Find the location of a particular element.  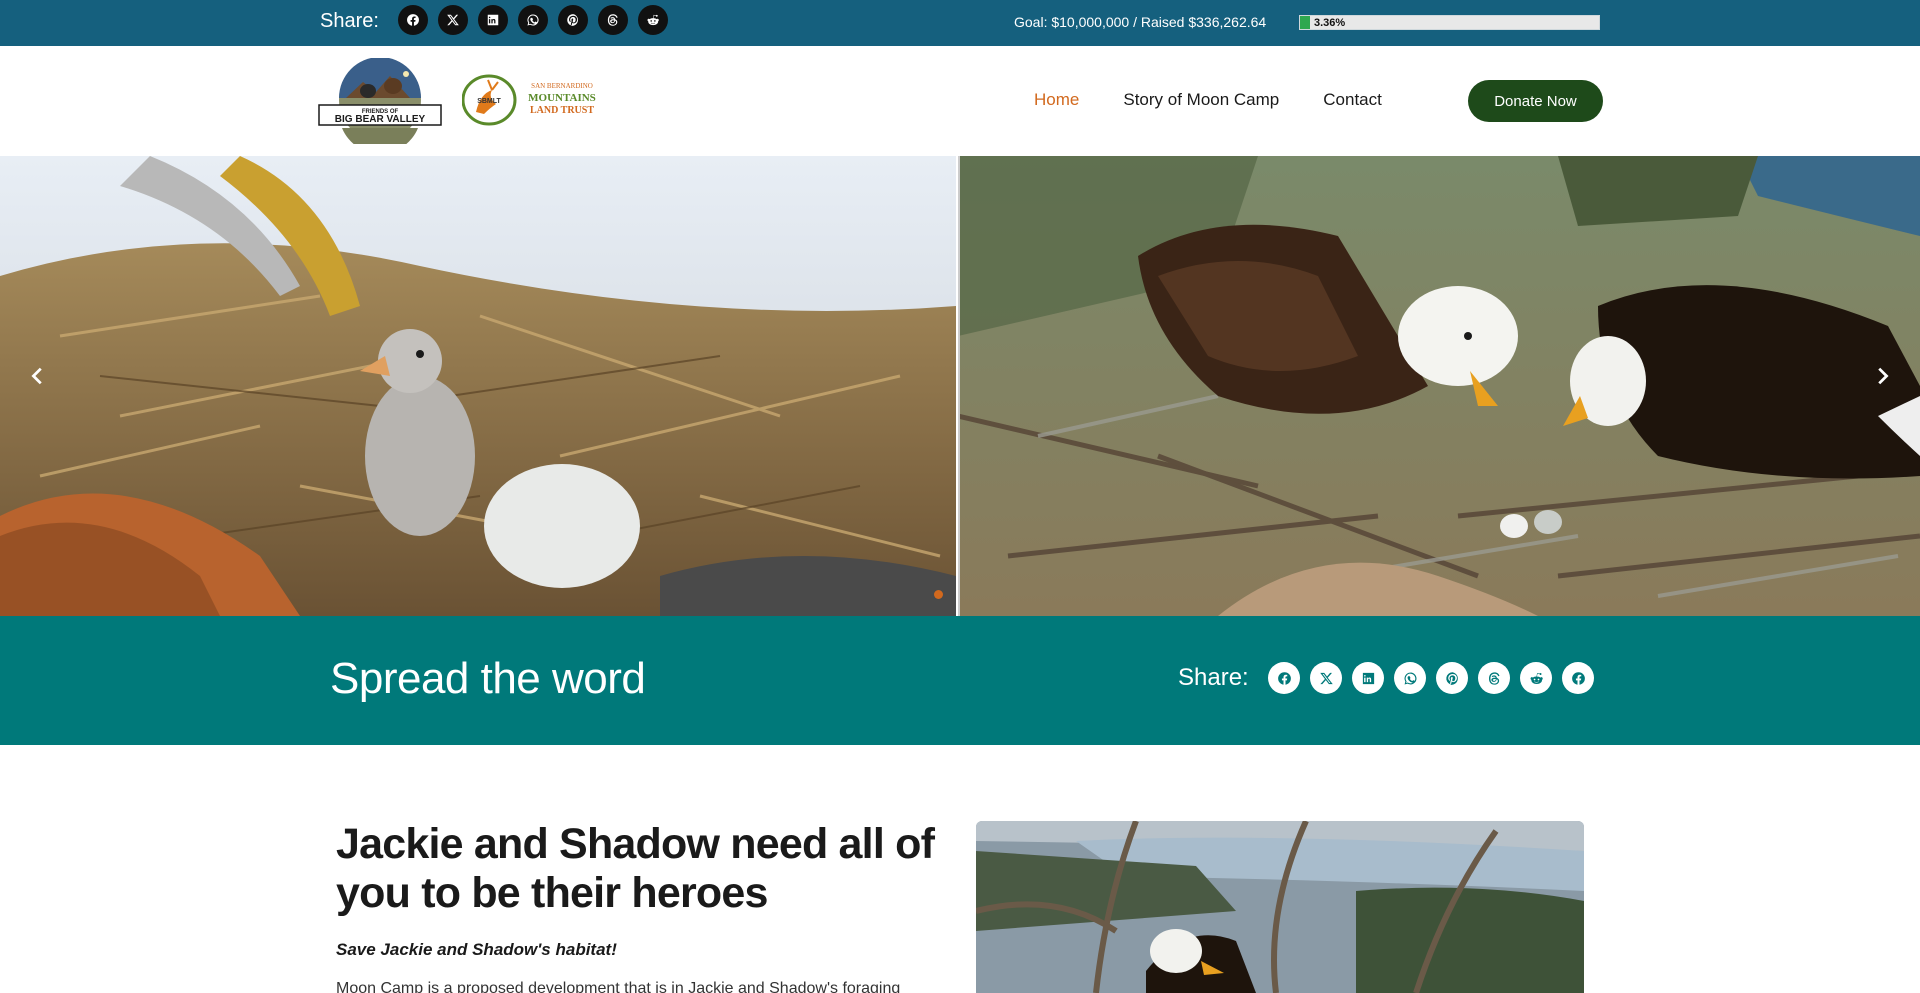

band-share-label: Share: is located at coordinates (1213, 677).